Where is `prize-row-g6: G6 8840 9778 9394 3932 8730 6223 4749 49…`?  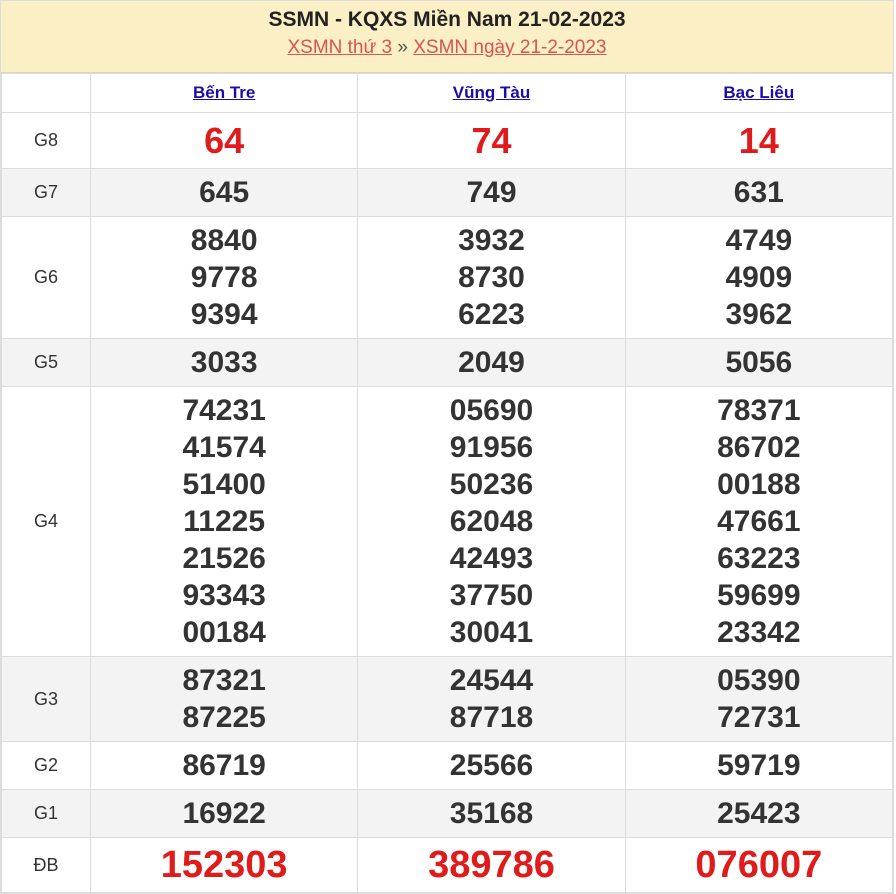 prize-row-g6: G6 8840 9778 9394 3932 8730 6223 4749 49… is located at coordinates (447, 277).